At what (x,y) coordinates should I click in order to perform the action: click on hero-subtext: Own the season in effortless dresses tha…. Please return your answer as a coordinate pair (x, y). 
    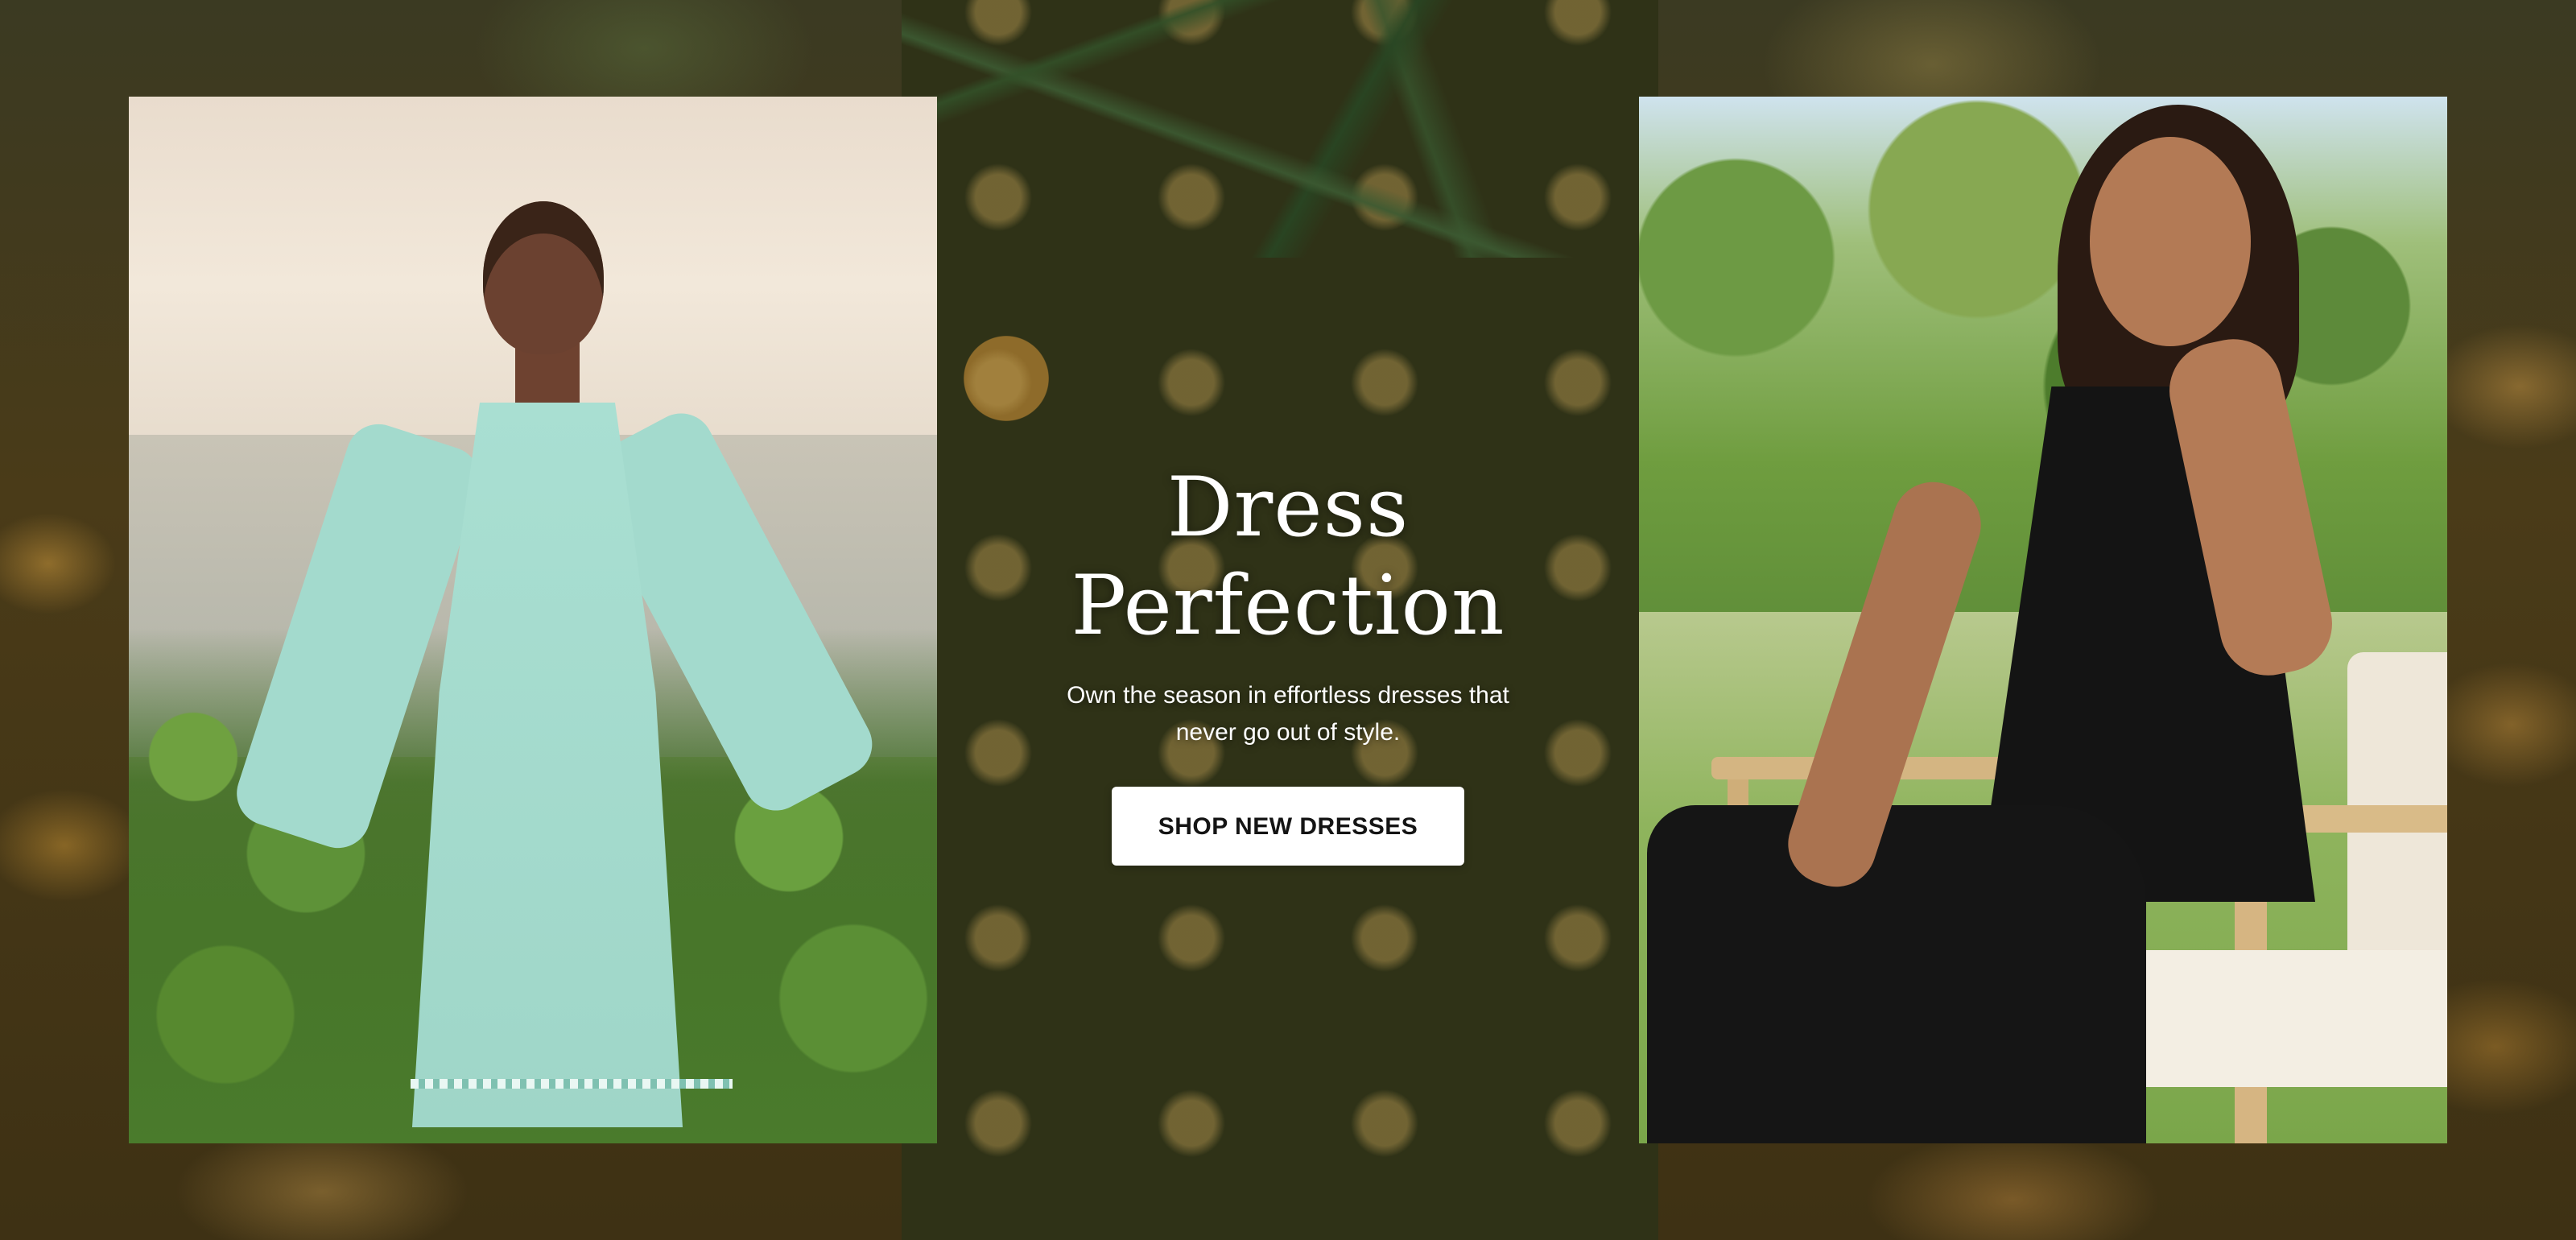
    Looking at the image, I should click on (1288, 713).